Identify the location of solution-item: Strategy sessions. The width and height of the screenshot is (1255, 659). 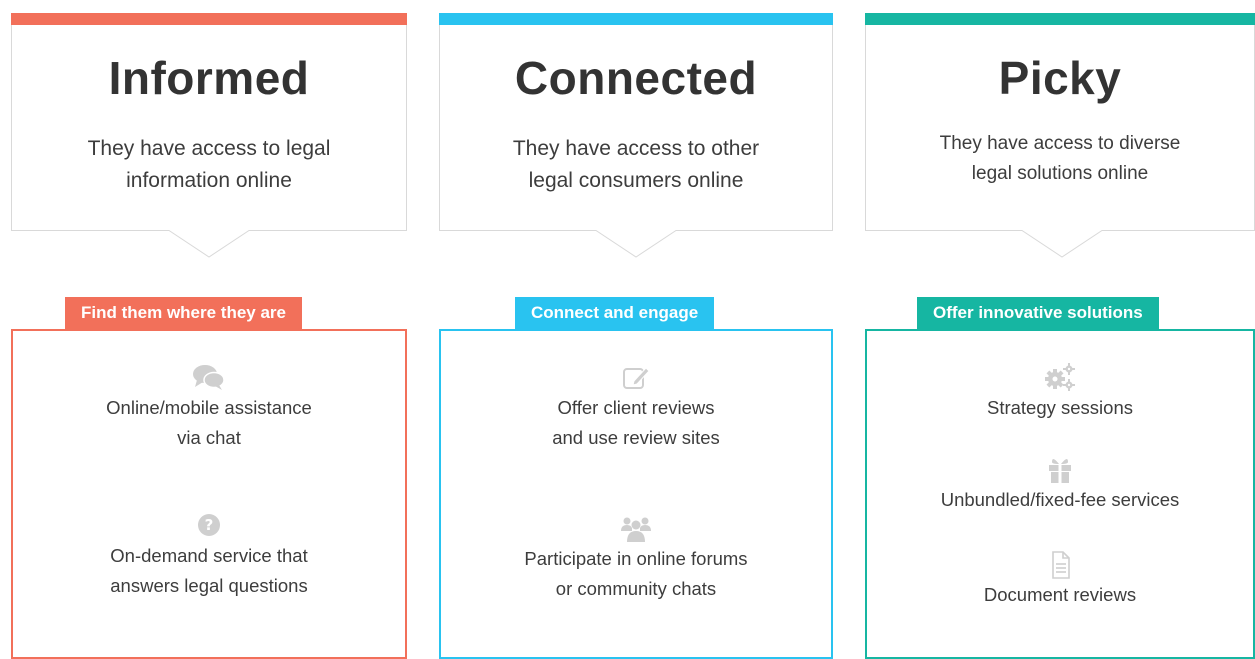
(1060, 392).